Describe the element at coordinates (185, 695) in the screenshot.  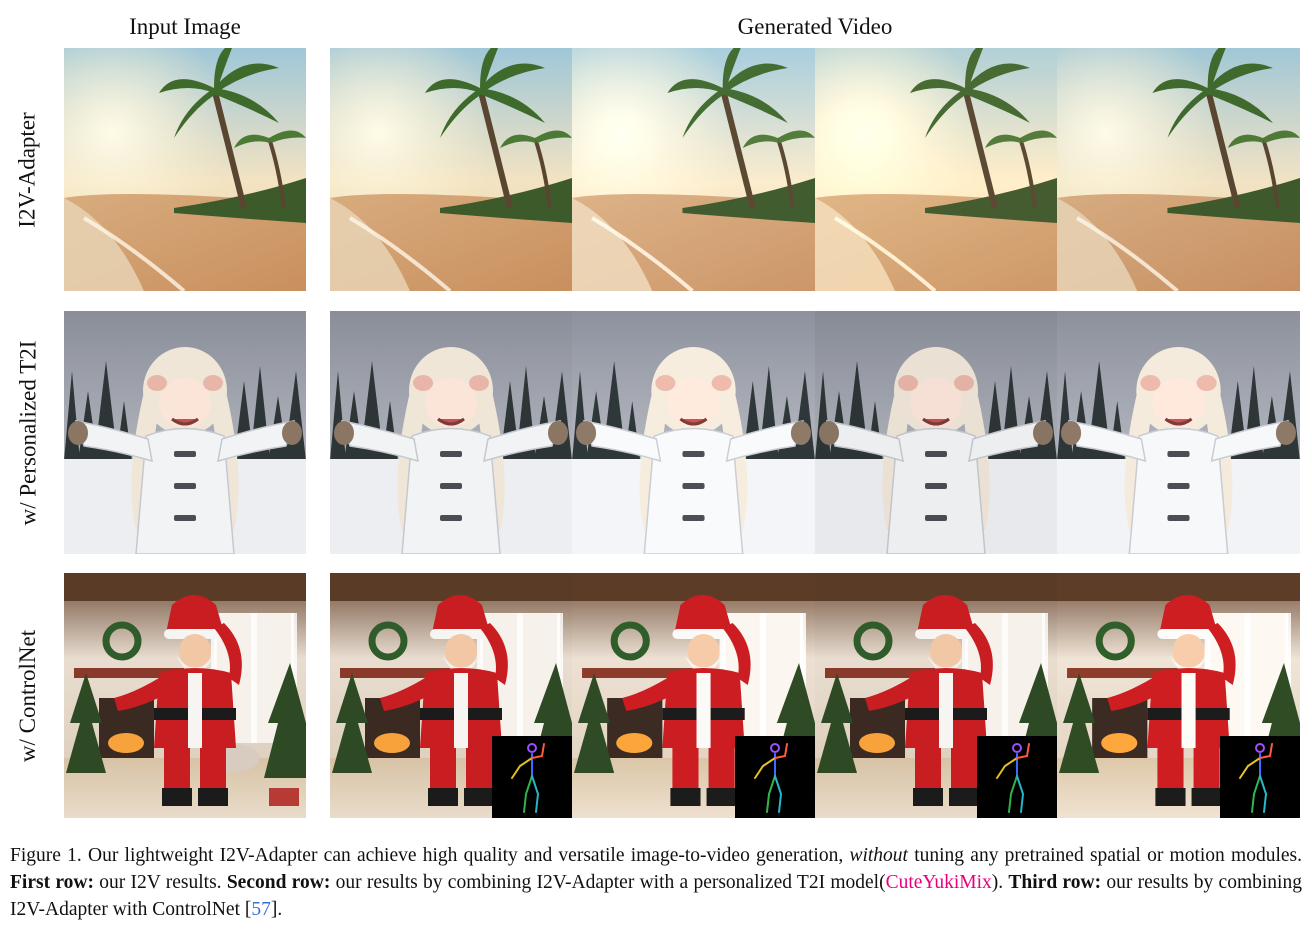
I see `input-image-santa` at that location.